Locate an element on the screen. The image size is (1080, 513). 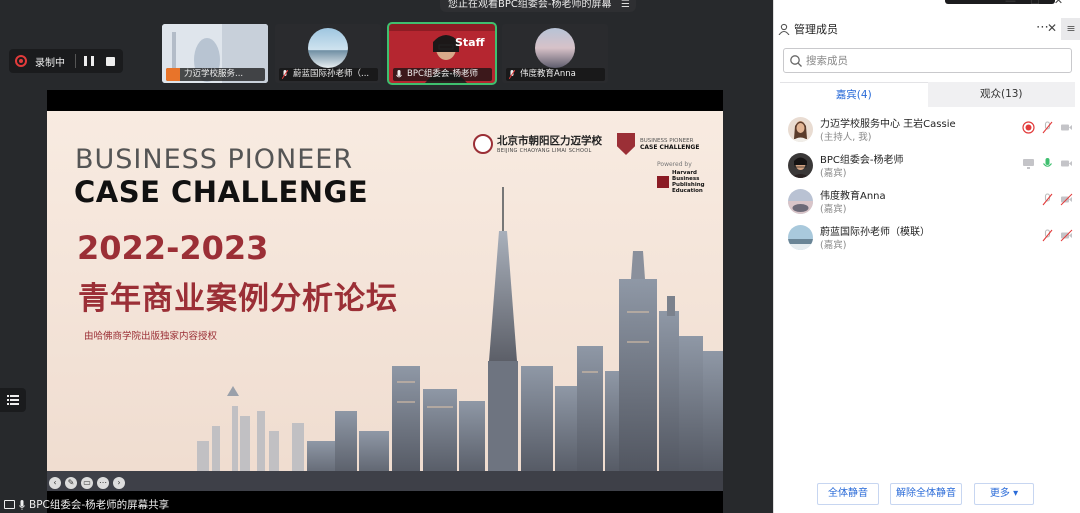
list-toggle-button is located at coordinates (13, 400).